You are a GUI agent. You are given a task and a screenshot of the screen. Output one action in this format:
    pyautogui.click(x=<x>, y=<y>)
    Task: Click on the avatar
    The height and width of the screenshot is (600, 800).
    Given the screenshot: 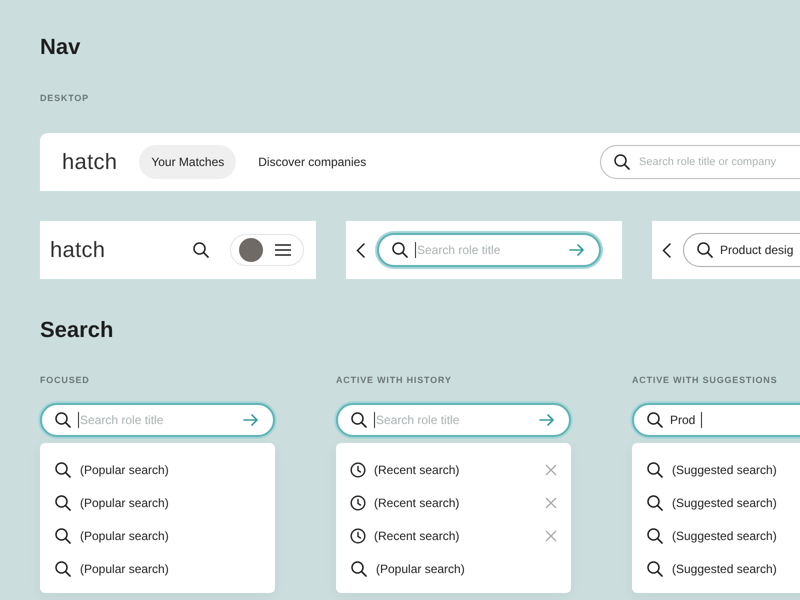 What is the action you would take?
    pyautogui.click(x=251, y=250)
    